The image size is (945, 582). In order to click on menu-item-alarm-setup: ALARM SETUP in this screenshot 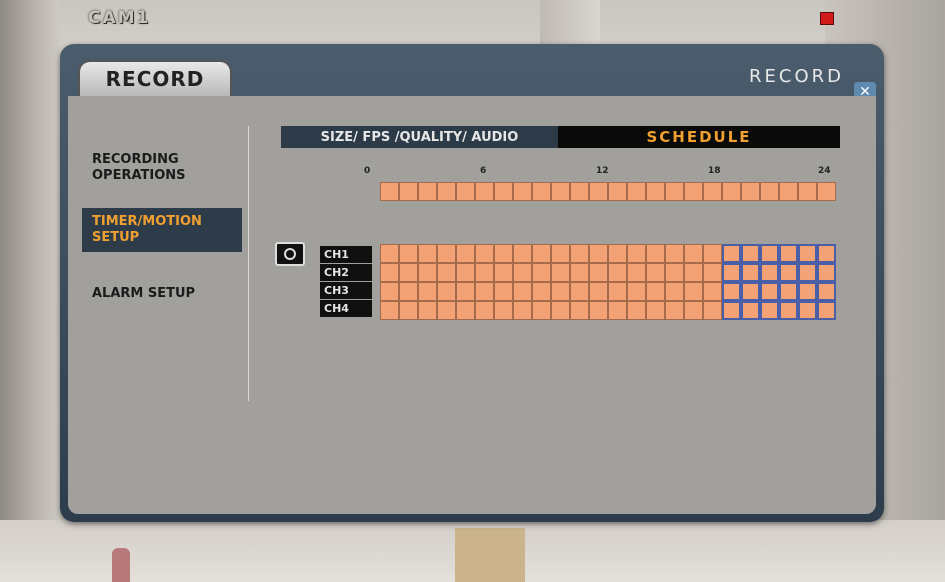, I will do `click(162, 294)`.